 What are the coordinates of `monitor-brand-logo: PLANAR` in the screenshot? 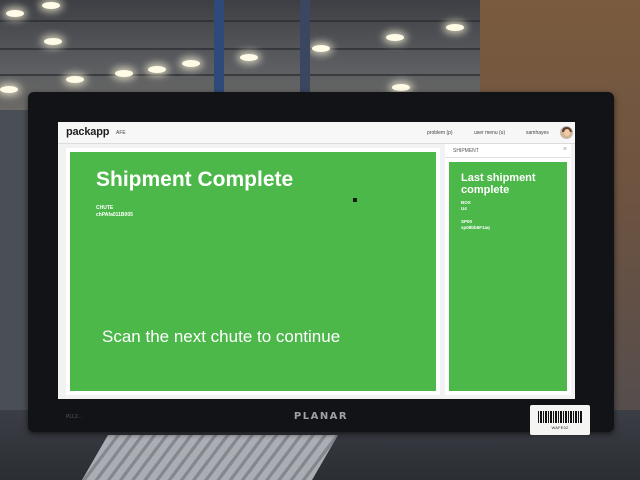 It's located at (321, 416).